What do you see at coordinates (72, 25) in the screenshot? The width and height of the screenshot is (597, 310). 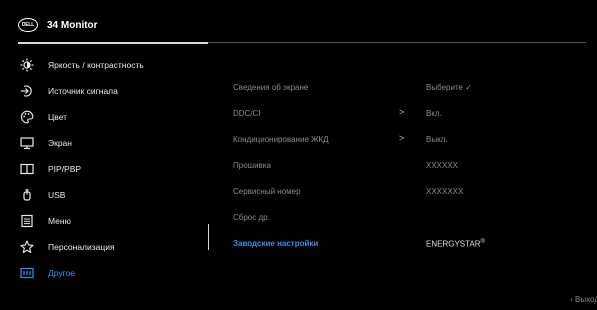 I see `monitor-title: 34 Monitor` at bounding box center [72, 25].